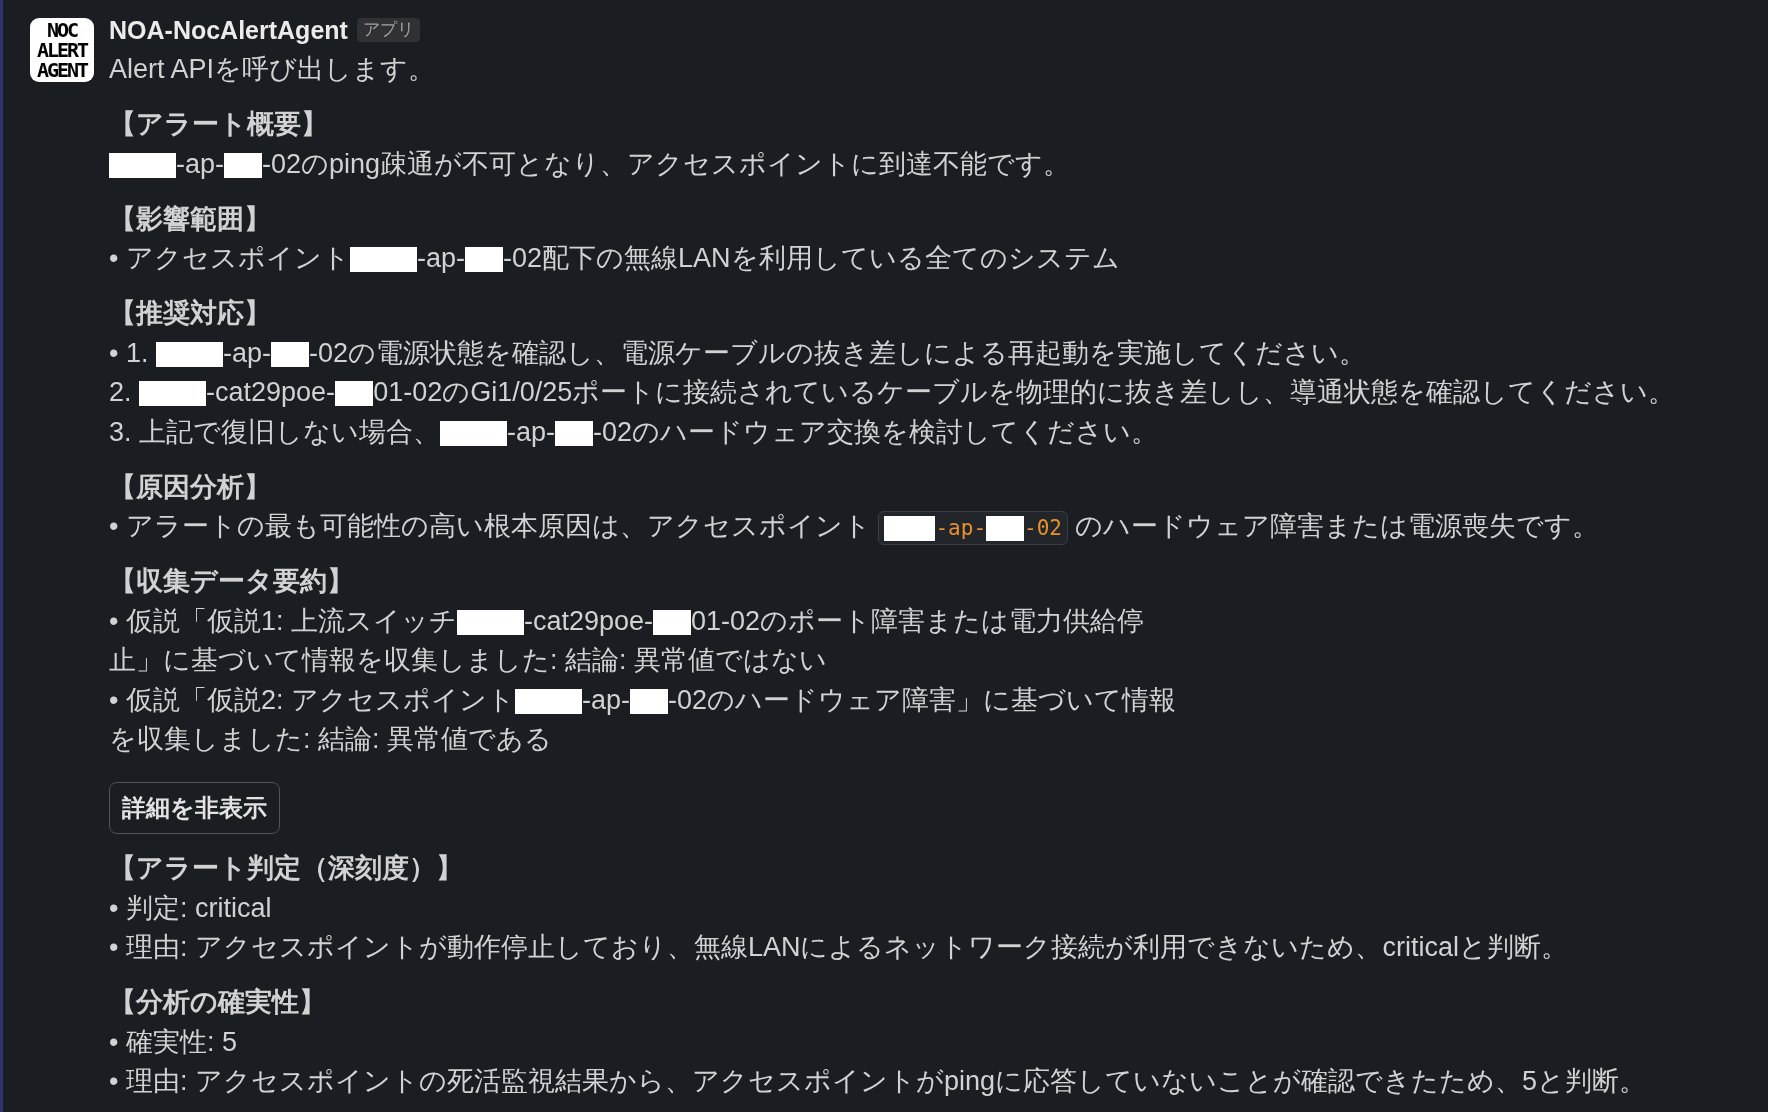  What do you see at coordinates (194, 807) in the screenshot?
I see `hide-details-button: 詳細を非表示` at bounding box center [194, 807].